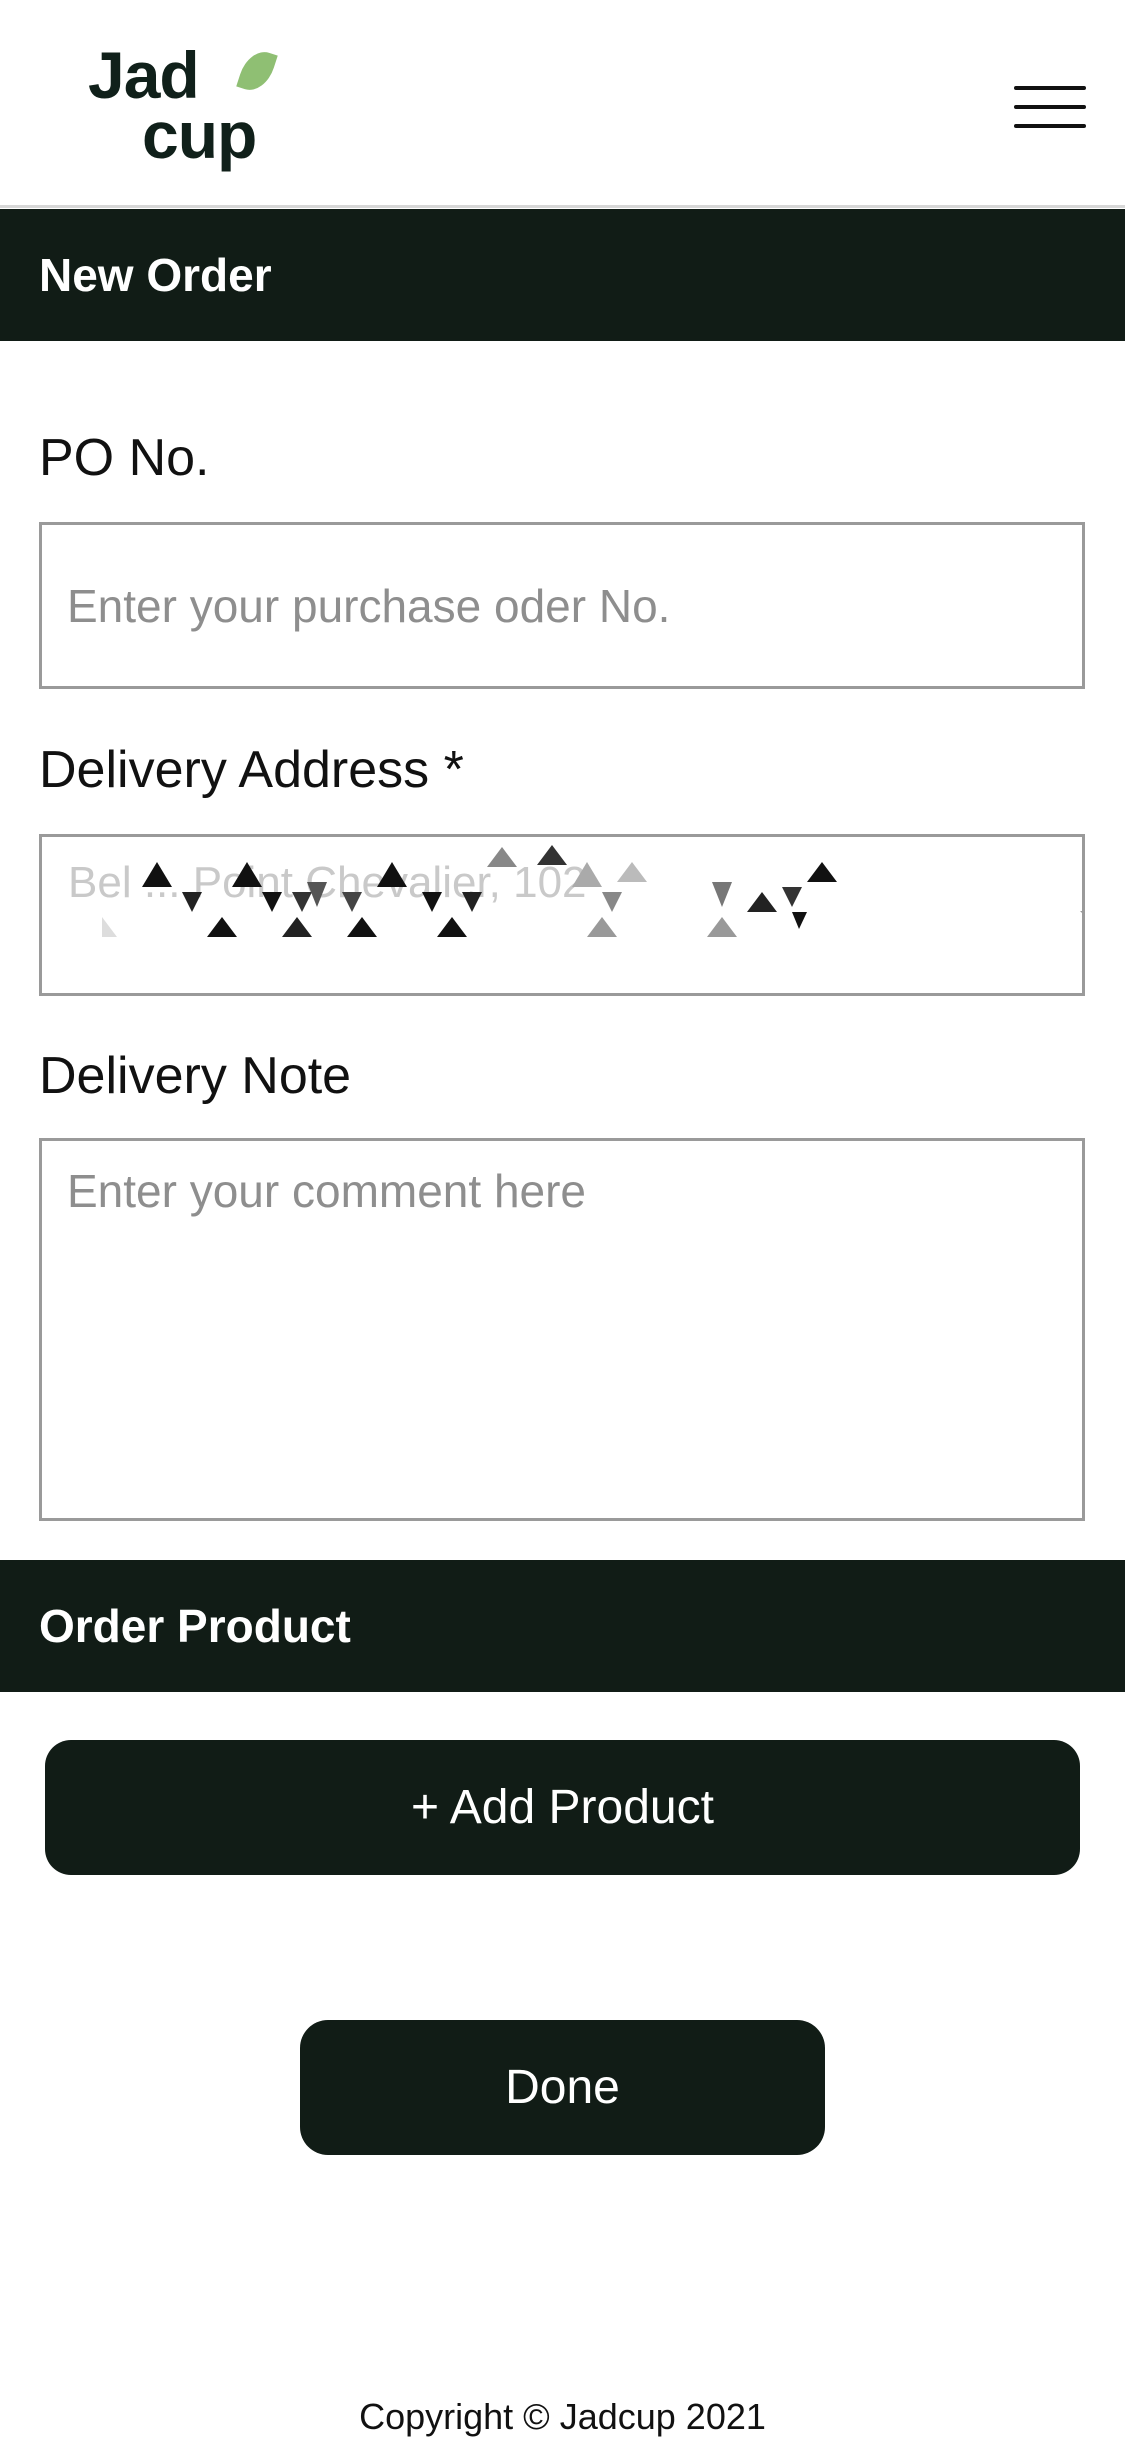 The width and height of the screenshot is (1125, 2438). Describe the element at coordinates (195, 1076) in the screenshot. I see `delivery-note-label: Delivery Note` at that location.